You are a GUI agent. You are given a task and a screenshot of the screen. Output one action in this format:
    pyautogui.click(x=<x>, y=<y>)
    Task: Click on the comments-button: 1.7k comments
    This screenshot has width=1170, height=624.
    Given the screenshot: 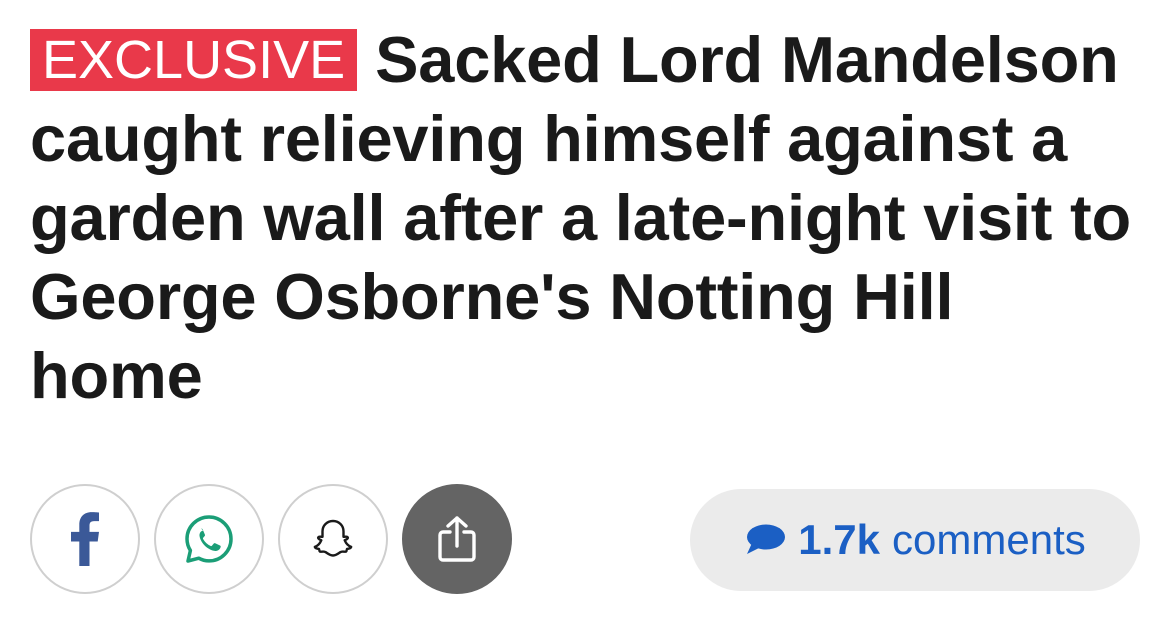 What is the action you would take?
    pyautogui.click(x=915, y=540)
    